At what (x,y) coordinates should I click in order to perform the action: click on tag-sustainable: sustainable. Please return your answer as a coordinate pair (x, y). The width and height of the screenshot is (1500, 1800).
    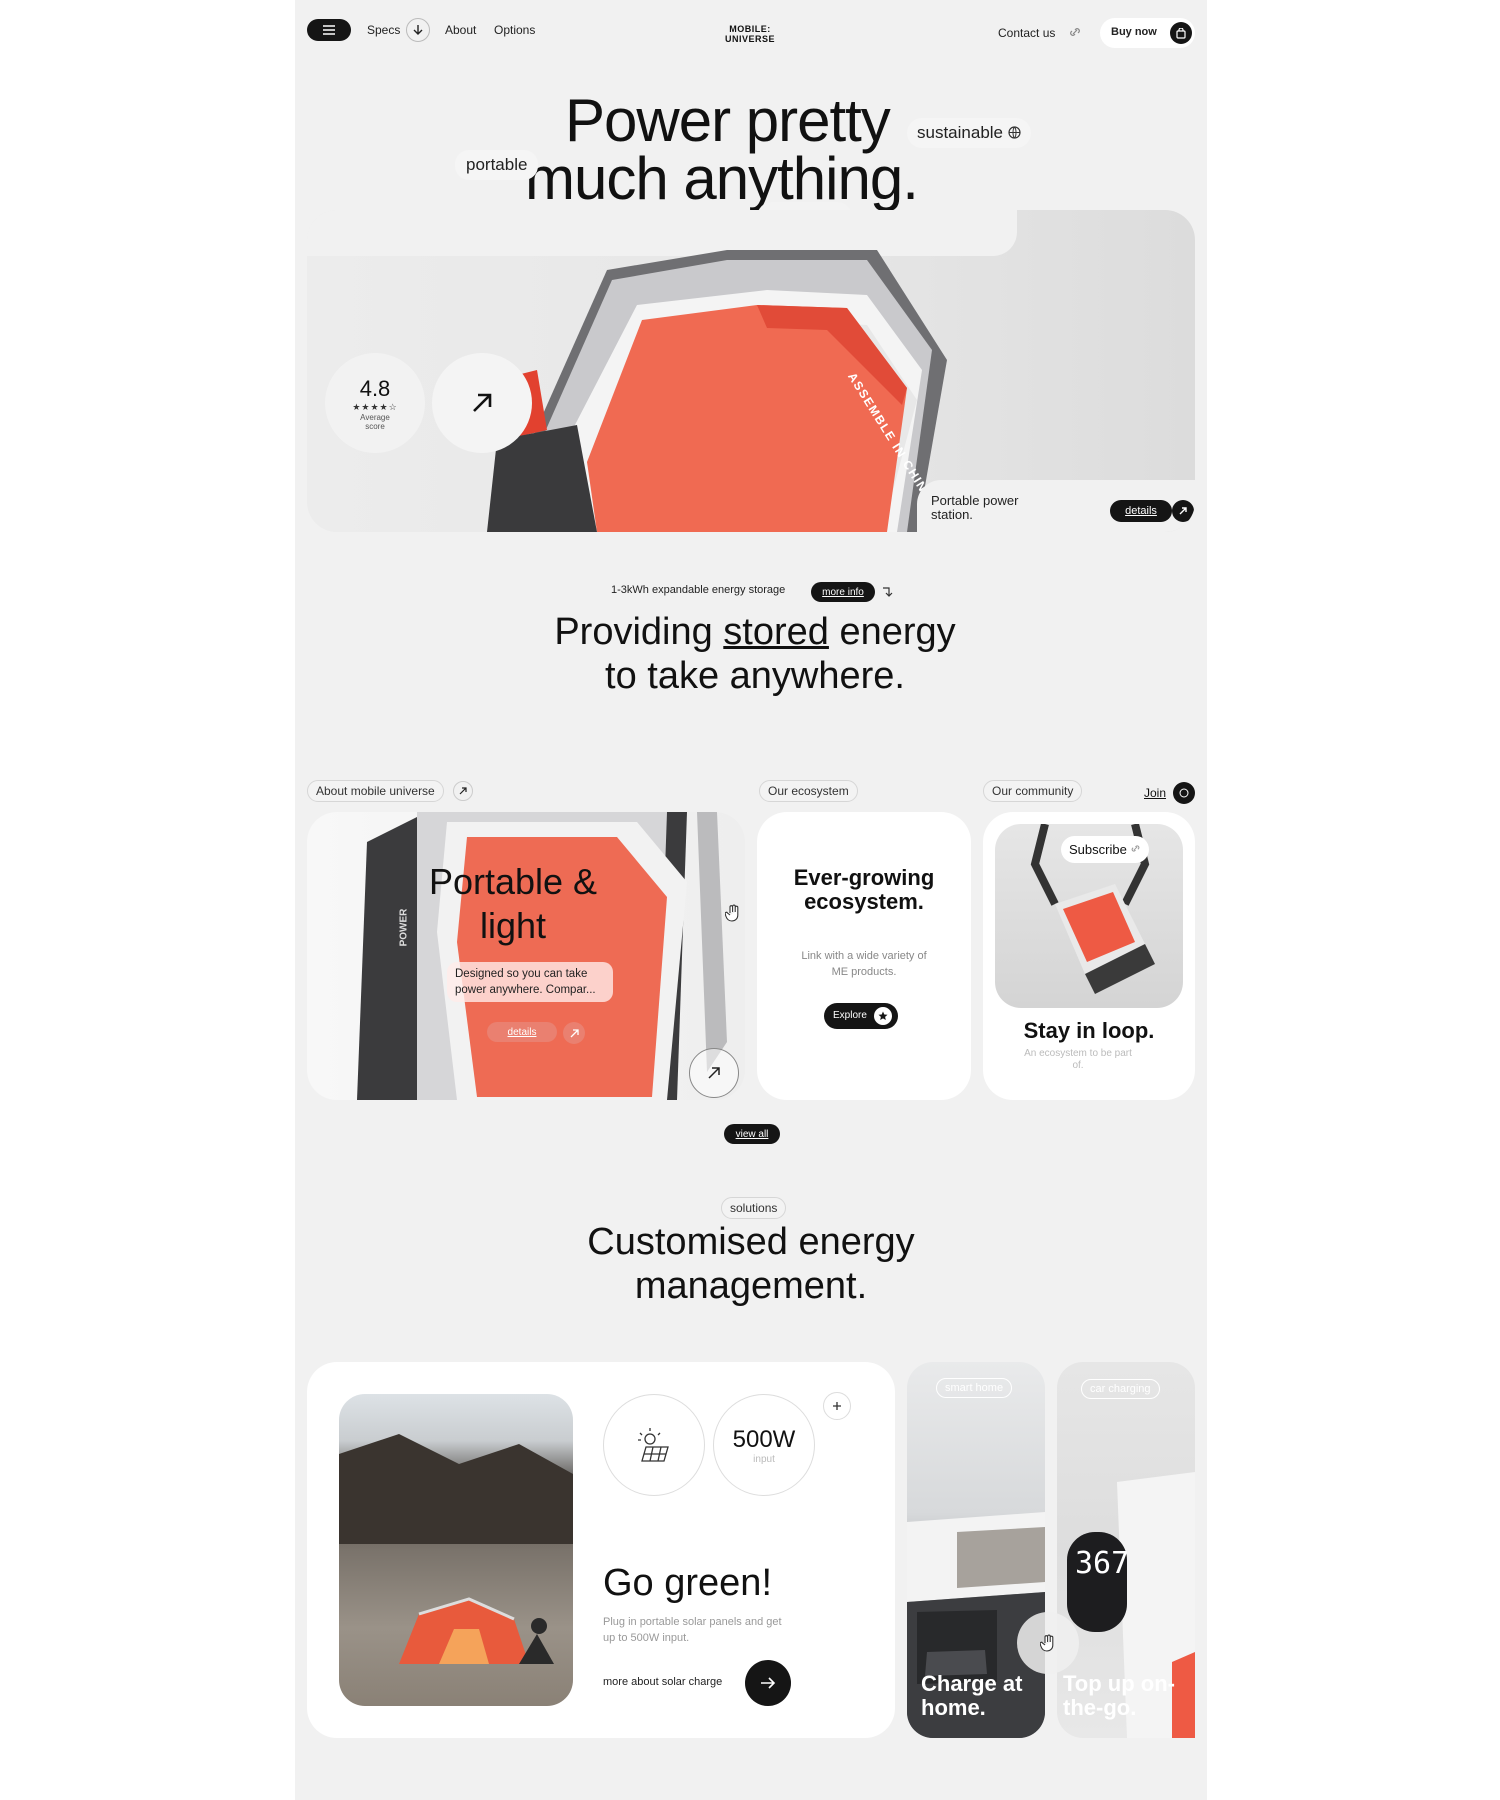
    Looking at the image, I should click on (969, 133).